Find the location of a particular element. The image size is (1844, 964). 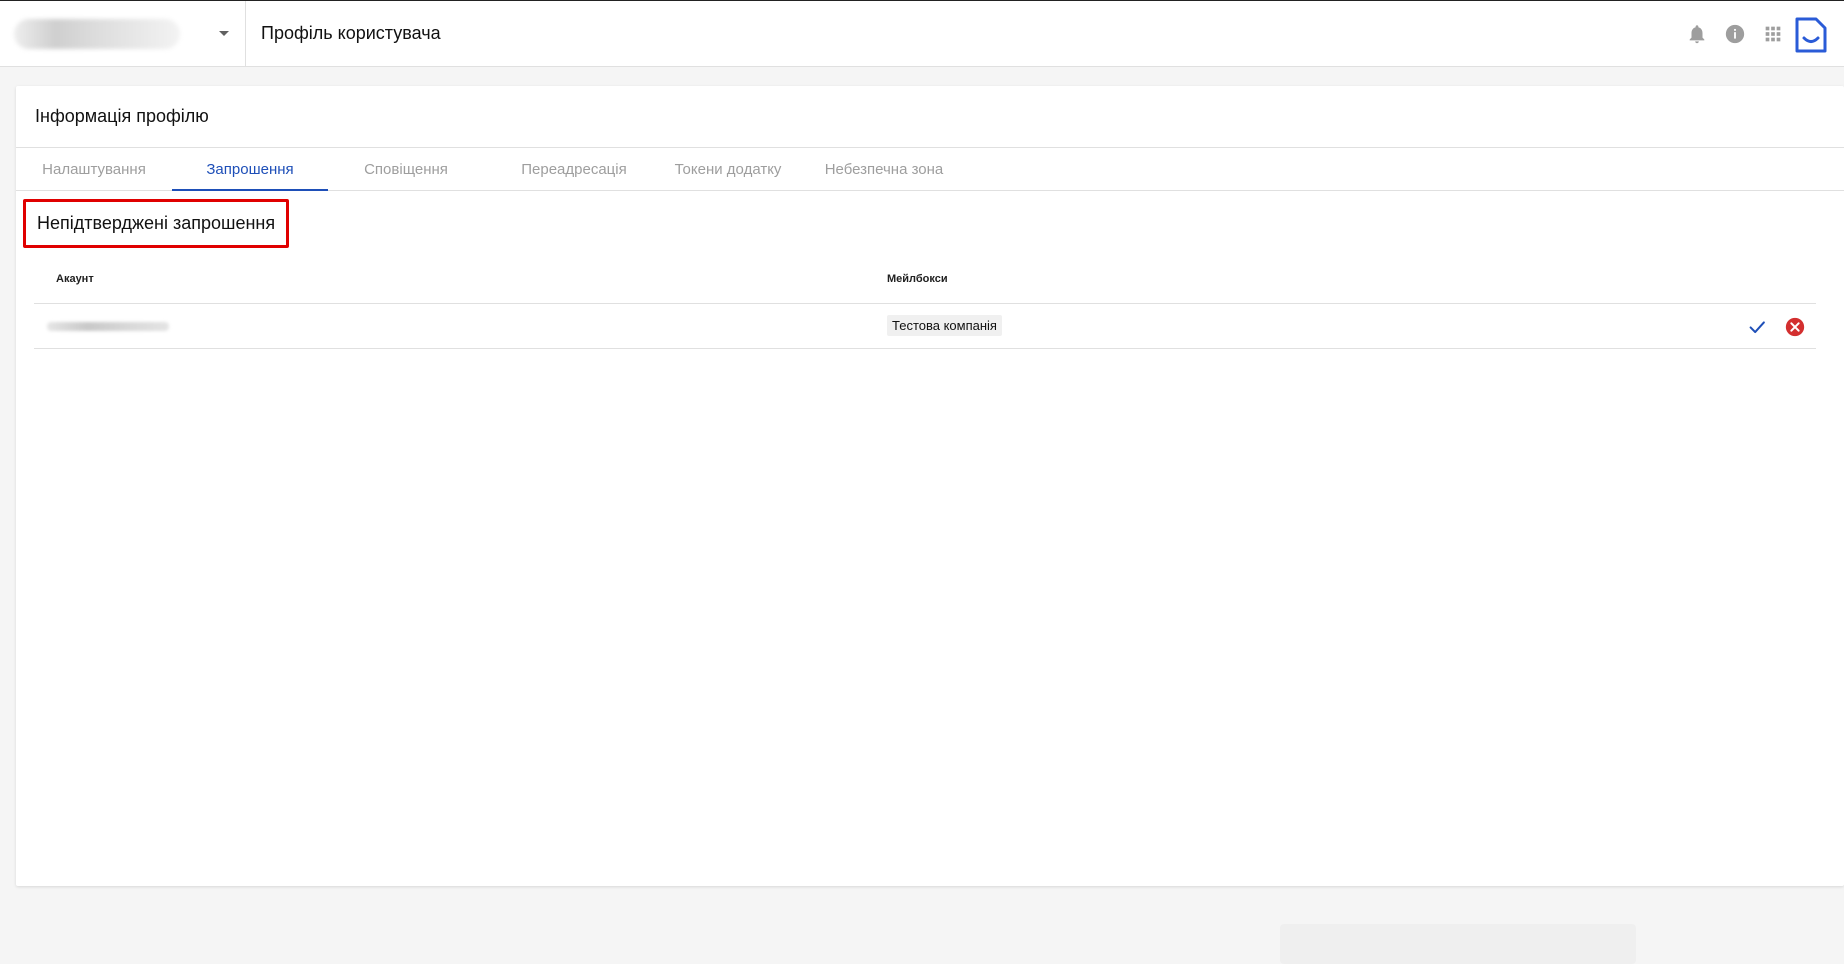

accept-check-icon is located at coordinates (1757, 327).